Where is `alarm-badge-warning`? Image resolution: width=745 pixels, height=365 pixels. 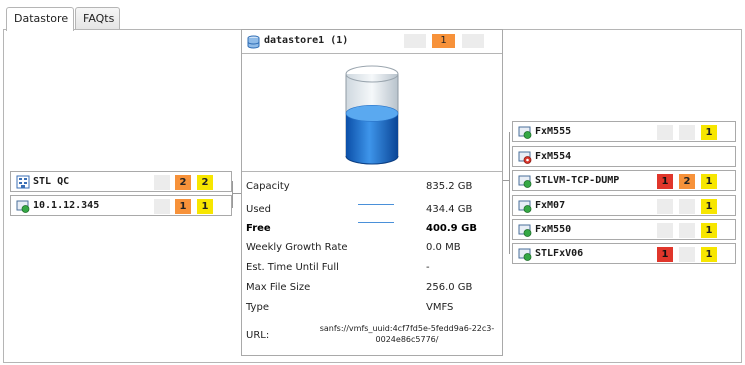 alarm-badge-warning is located at coordinates (473, 41).